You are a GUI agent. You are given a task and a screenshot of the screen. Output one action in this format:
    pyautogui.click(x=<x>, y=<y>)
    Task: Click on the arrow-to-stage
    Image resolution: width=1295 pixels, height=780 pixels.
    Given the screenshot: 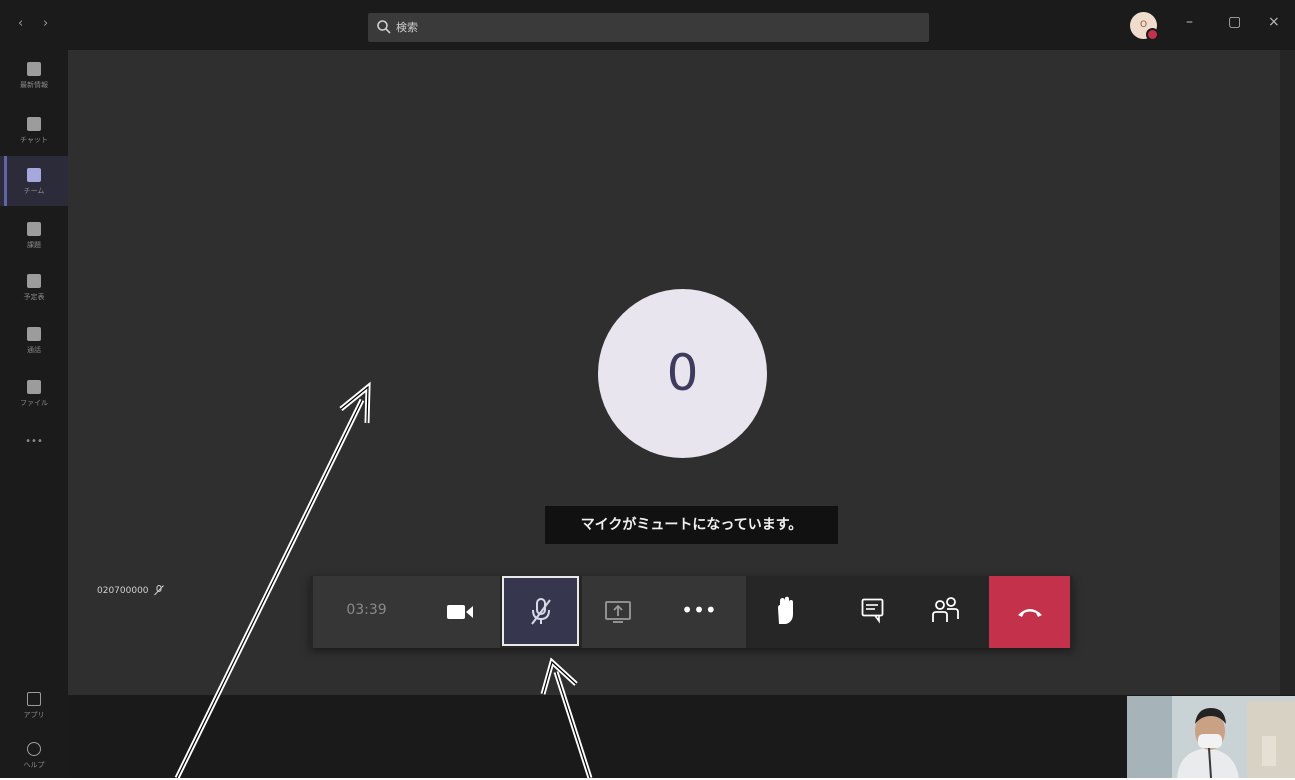 What is the action you would take?
    pyautogui.click(x=272, y=579)
    